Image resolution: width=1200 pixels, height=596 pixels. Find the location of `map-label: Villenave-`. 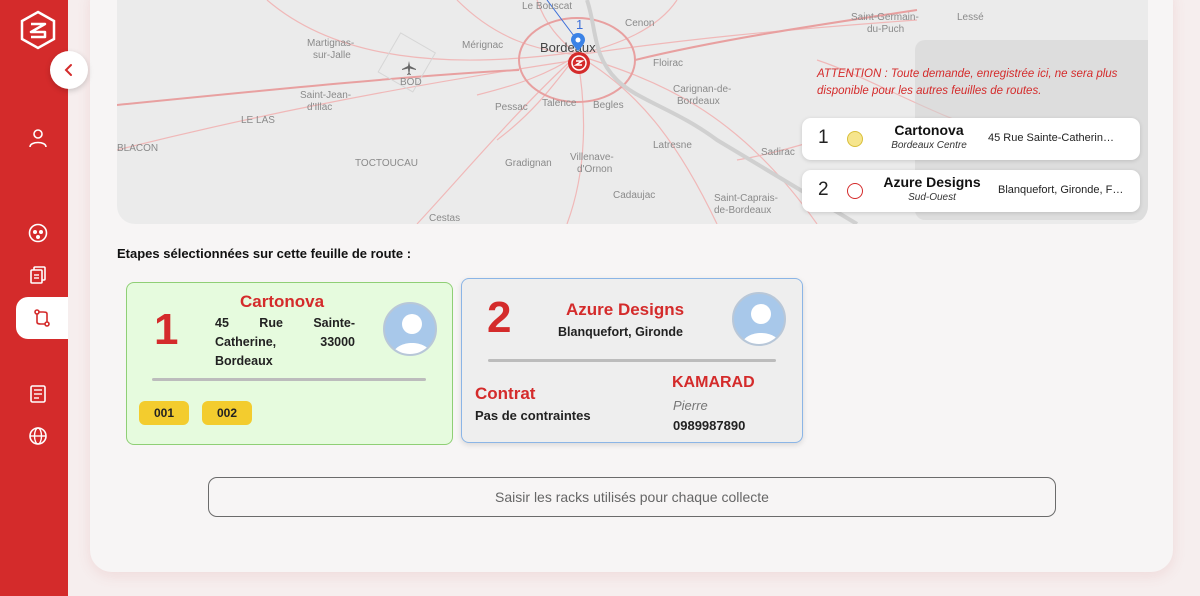

map-label: Villenave- is located at coordinates (592, 157).